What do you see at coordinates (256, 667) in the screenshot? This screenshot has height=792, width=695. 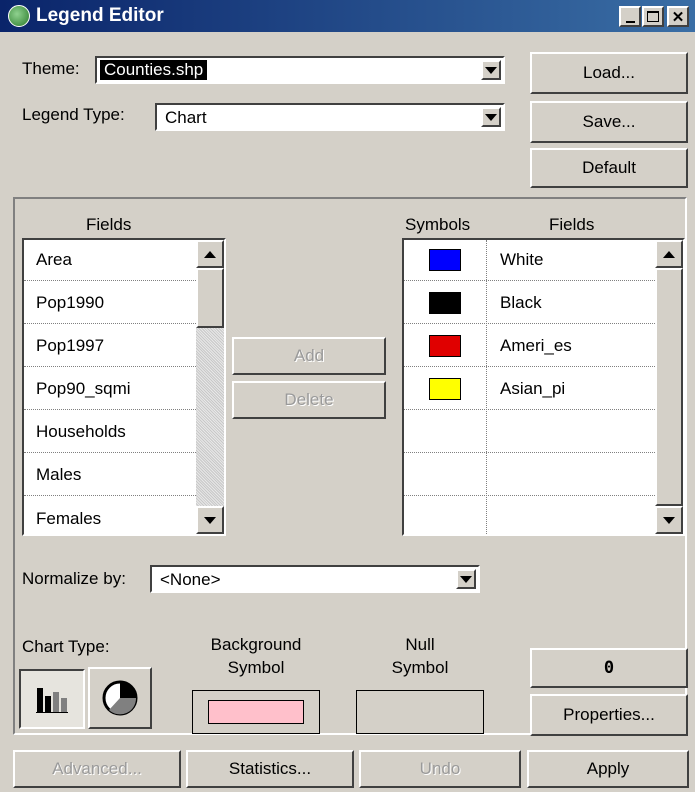 I see `background-symbol-label-line2: Symbol` at bounding box center [256, 667].